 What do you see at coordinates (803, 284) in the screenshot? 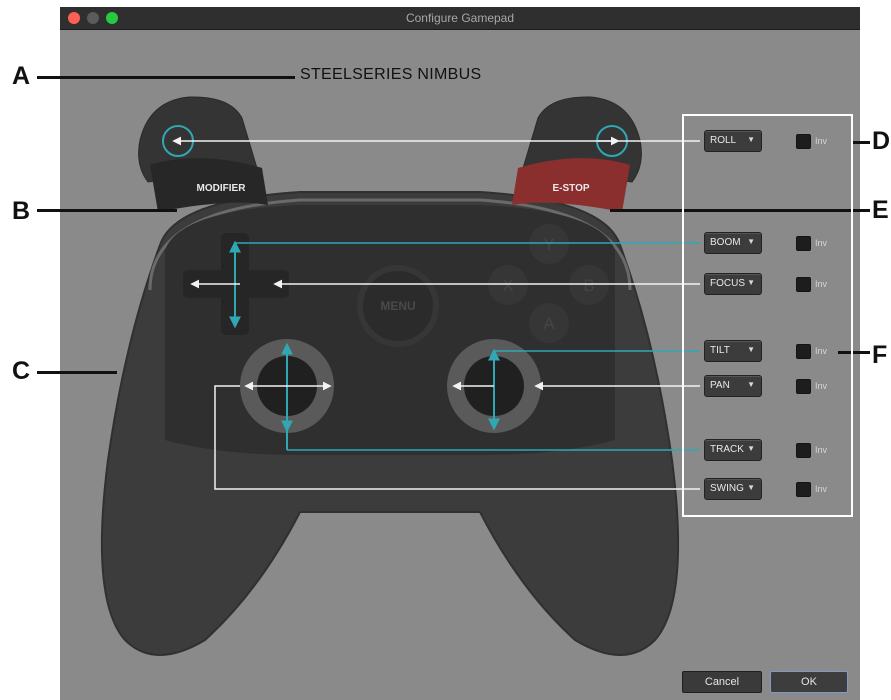
I see `focus-invert-checkbox` at bounding box center [803, 284].